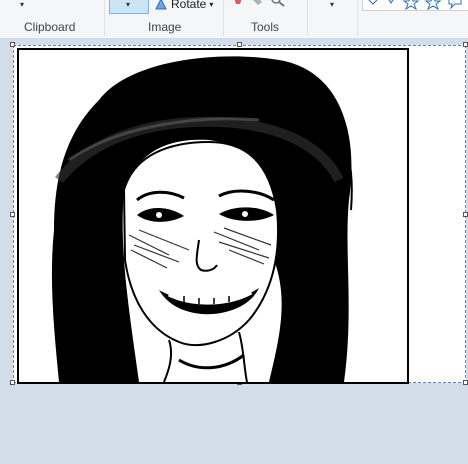  Describe the element at coordinates (465, 44) in the screenshot. I see `resize-handle-top-right` at that location.